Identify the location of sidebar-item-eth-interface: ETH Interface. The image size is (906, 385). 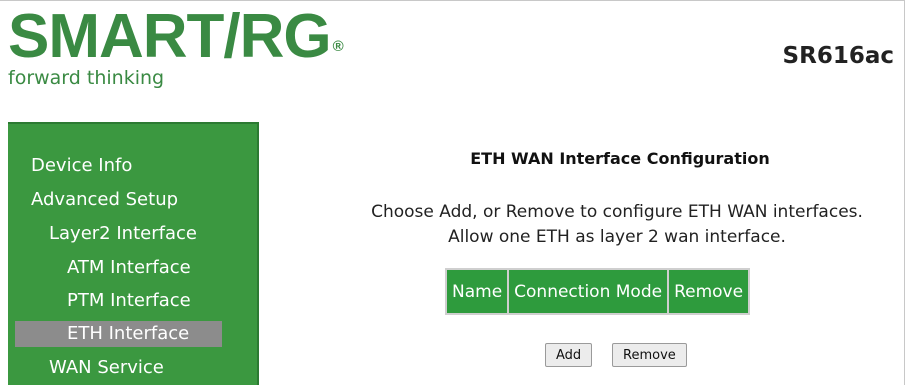
(128, 334).